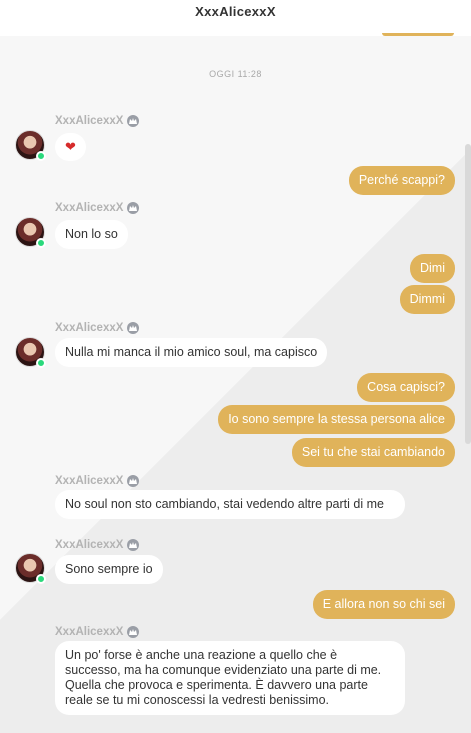  Describe the element at coordinates (109, 569) in the screenshot. I see `message-incoming: Sono sempre io` at that location.